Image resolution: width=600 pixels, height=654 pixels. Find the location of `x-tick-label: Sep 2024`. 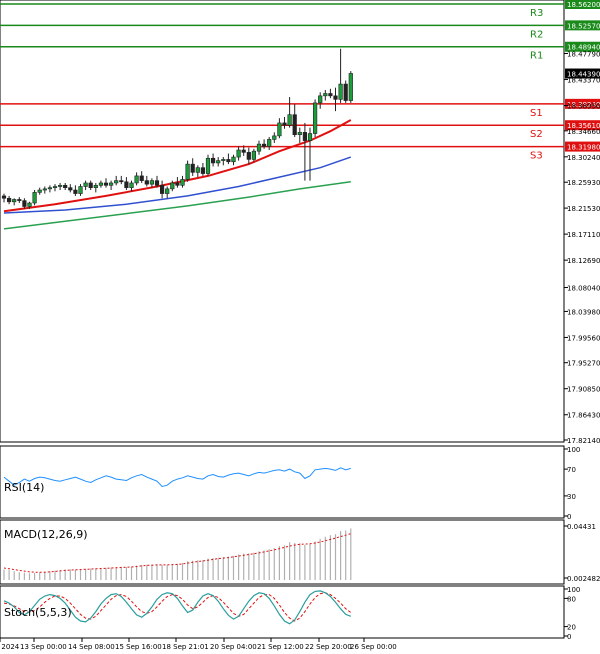

x-tick-label: Sep 2024 is located at coordinates (10, 647).